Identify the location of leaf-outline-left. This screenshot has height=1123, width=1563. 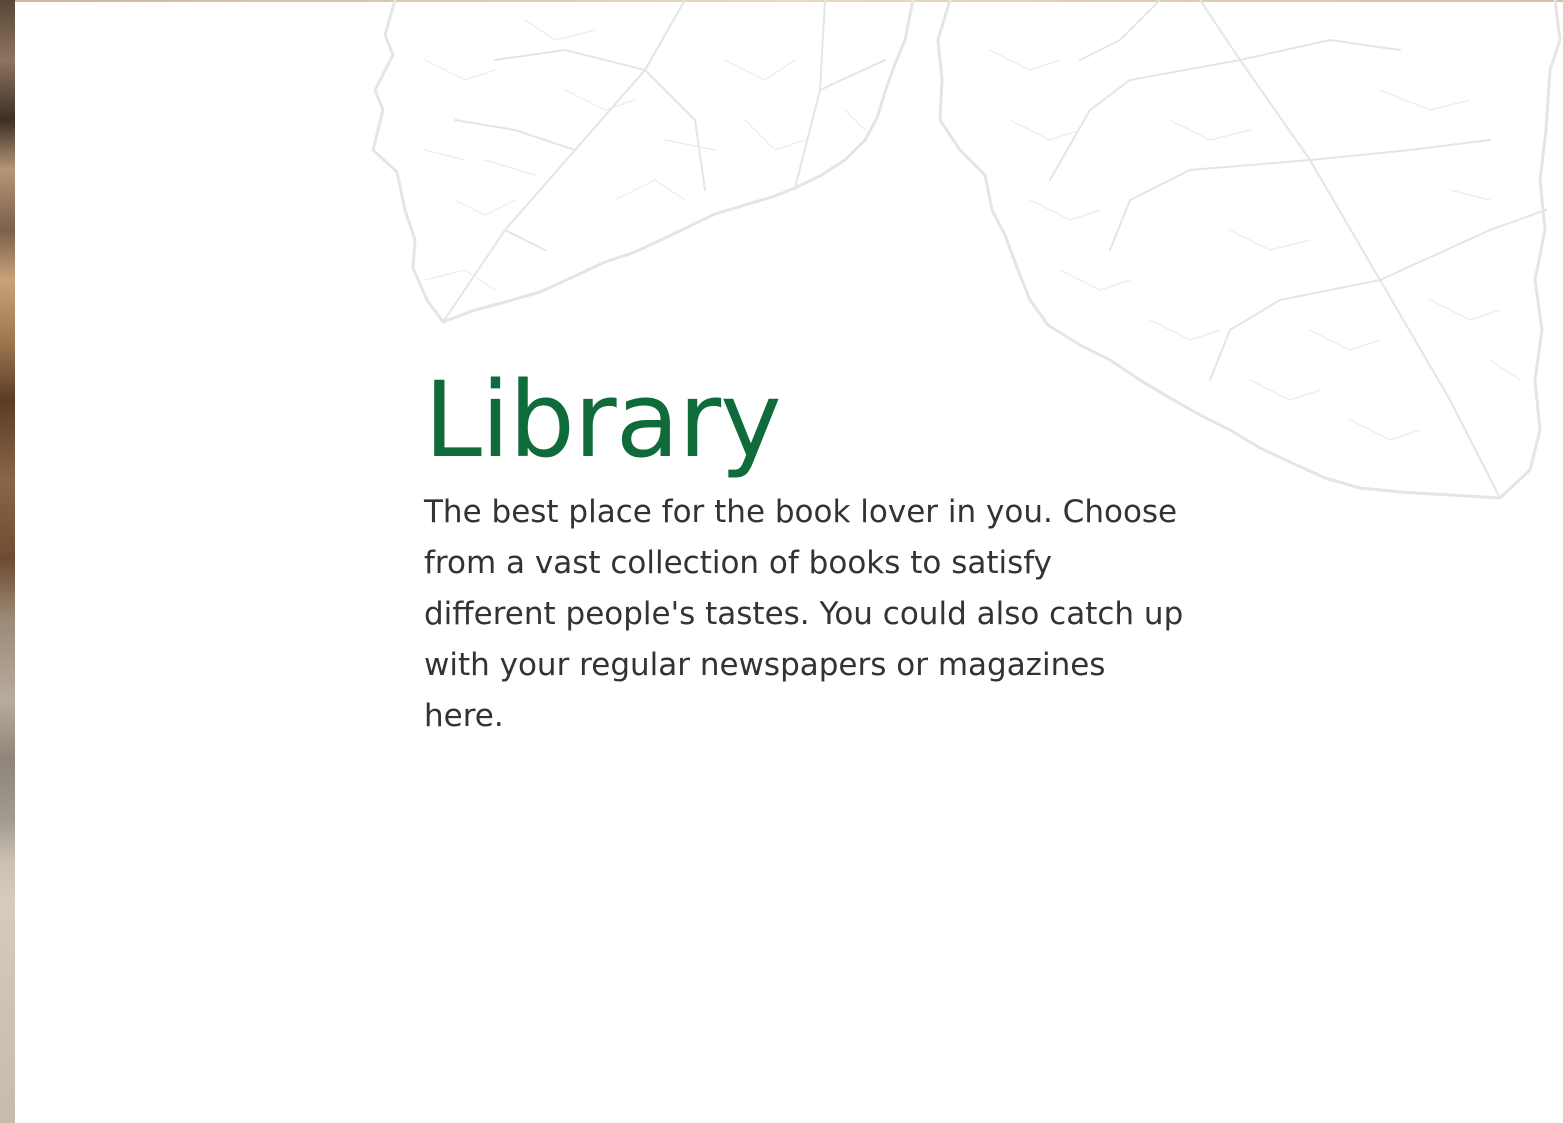
(643, 162).